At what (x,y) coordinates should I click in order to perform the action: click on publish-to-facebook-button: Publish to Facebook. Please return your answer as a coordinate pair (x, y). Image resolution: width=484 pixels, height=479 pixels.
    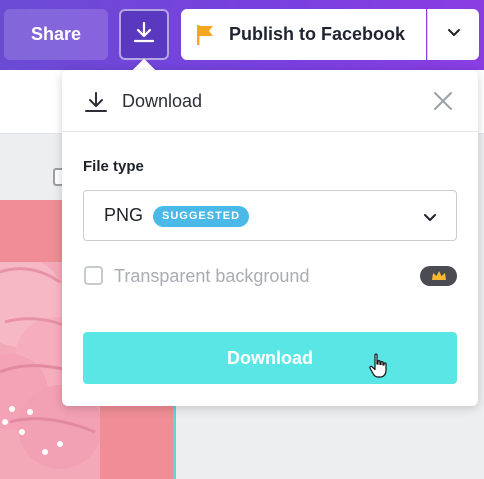
    Looking at the image, I should click on (303, 34).